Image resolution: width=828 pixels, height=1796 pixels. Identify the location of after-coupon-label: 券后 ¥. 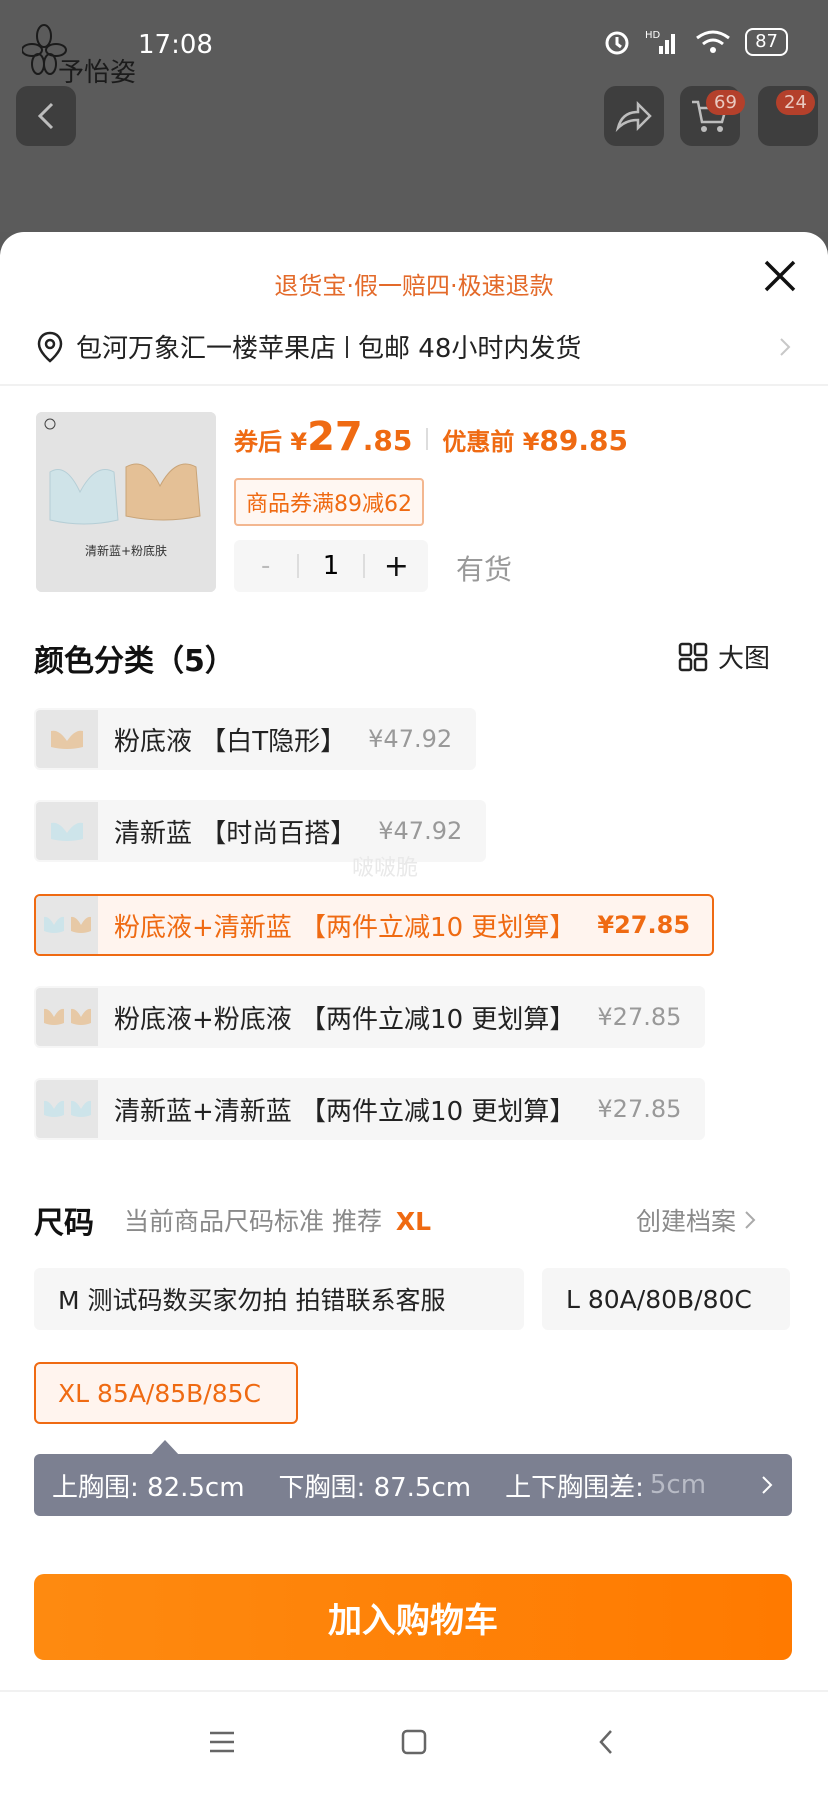
(271, 442).